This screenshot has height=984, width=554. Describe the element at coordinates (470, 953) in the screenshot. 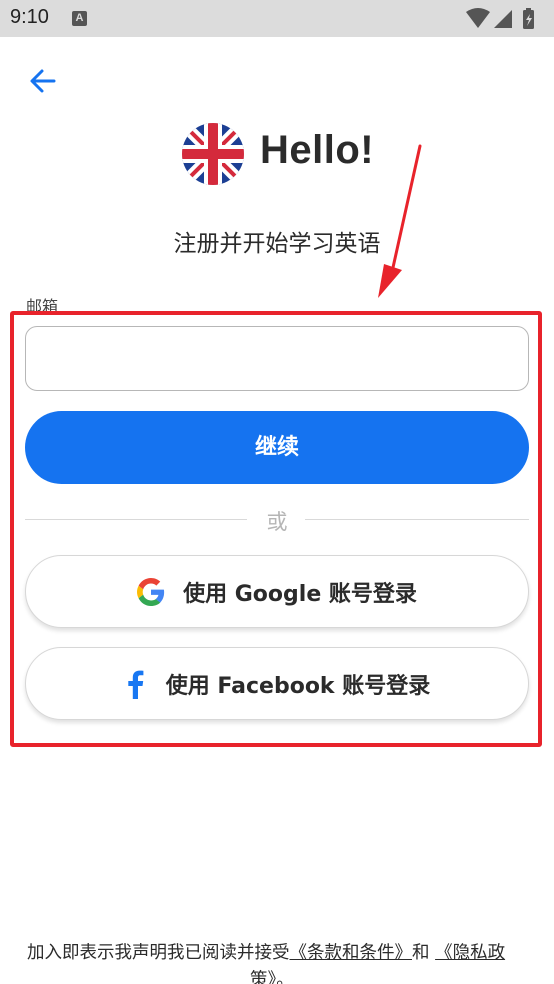

I see `privacy-link: 《隐私政` at that location.